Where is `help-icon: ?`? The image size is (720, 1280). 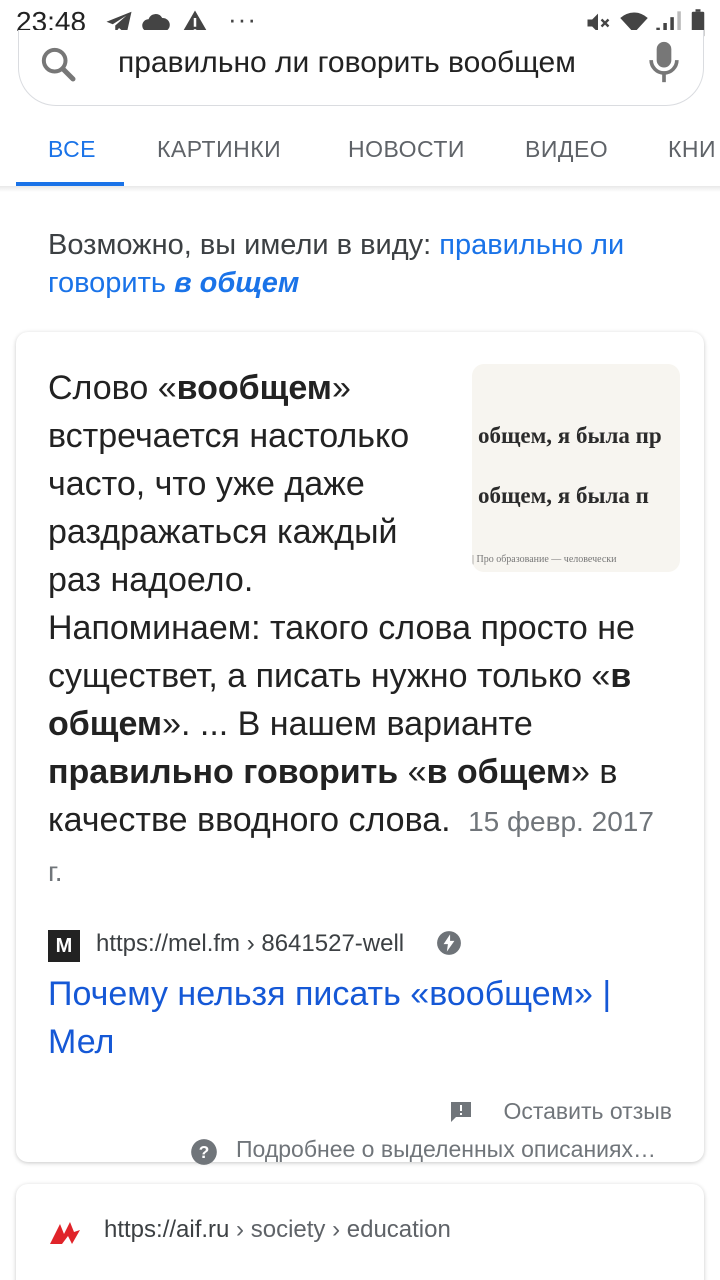
help-icon: ? is located at coordinates (204, 1152).